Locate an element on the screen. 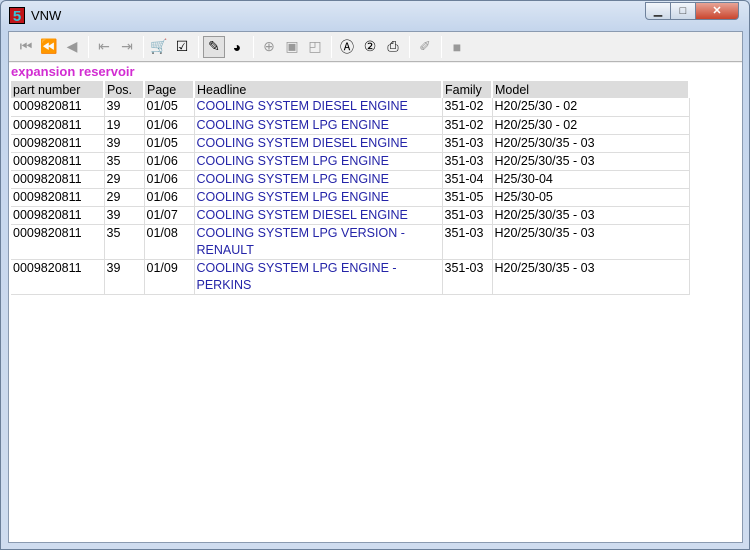 The height and width of the screenshot is (550, 750). maximize-button: □ is located at coordinates (683, 11).